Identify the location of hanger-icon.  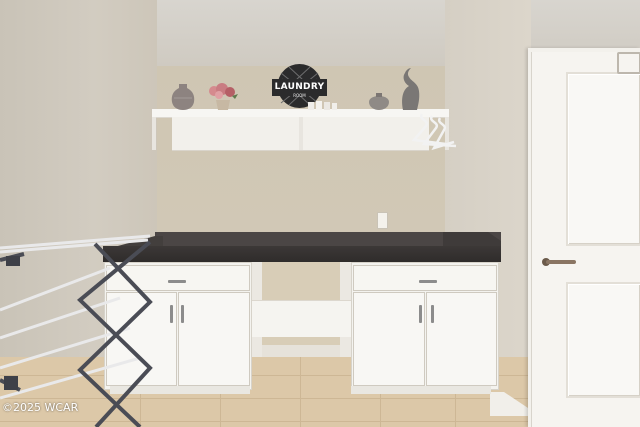
(435, 134).